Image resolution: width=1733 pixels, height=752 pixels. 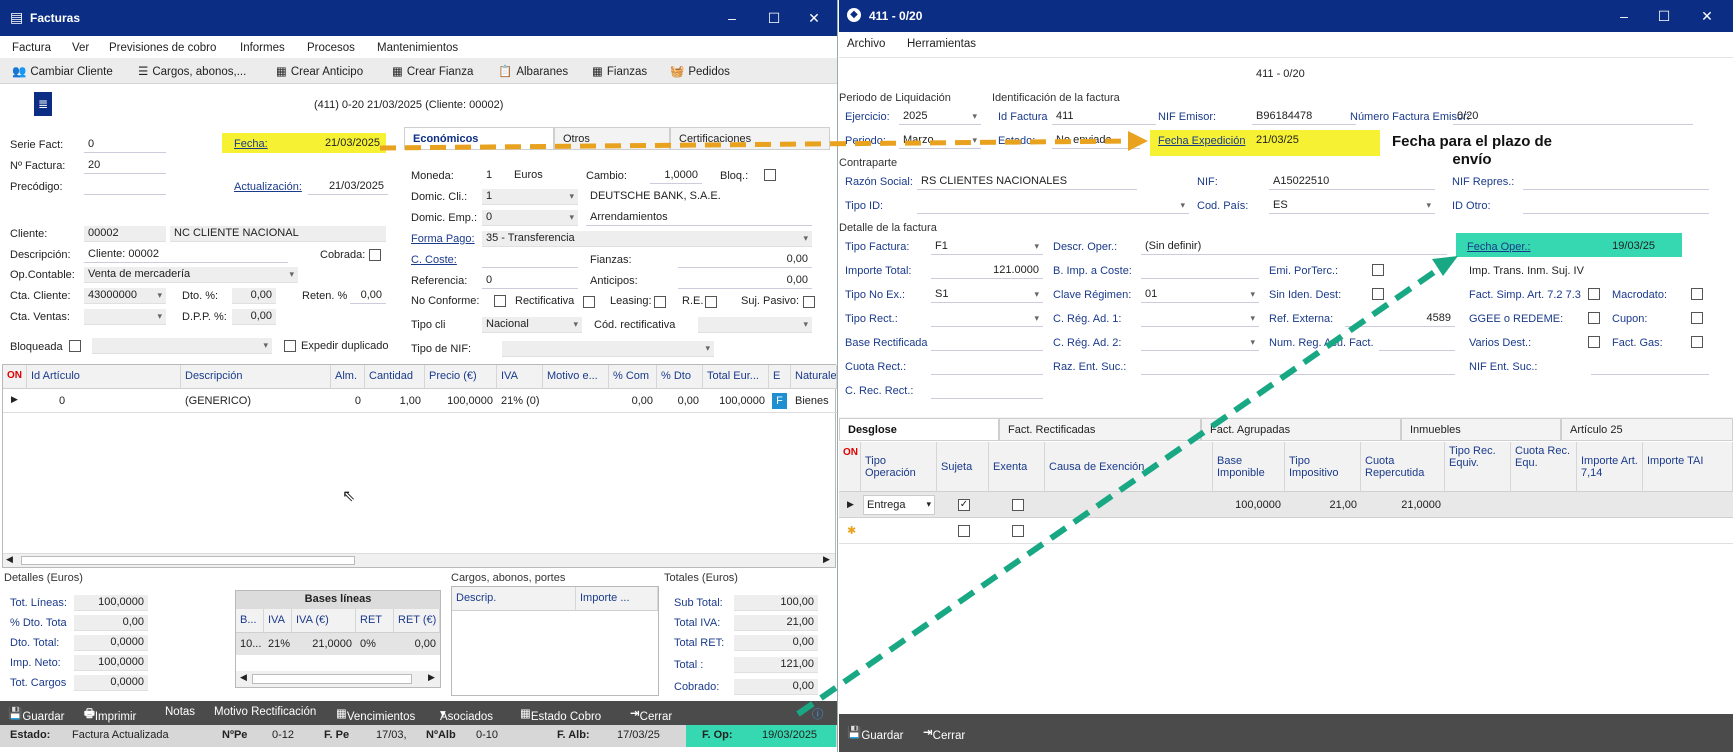 What do you see at coordinates (711, 302) in the screenshot?
I see `re-checkbox` at bounding box center [711, 302].